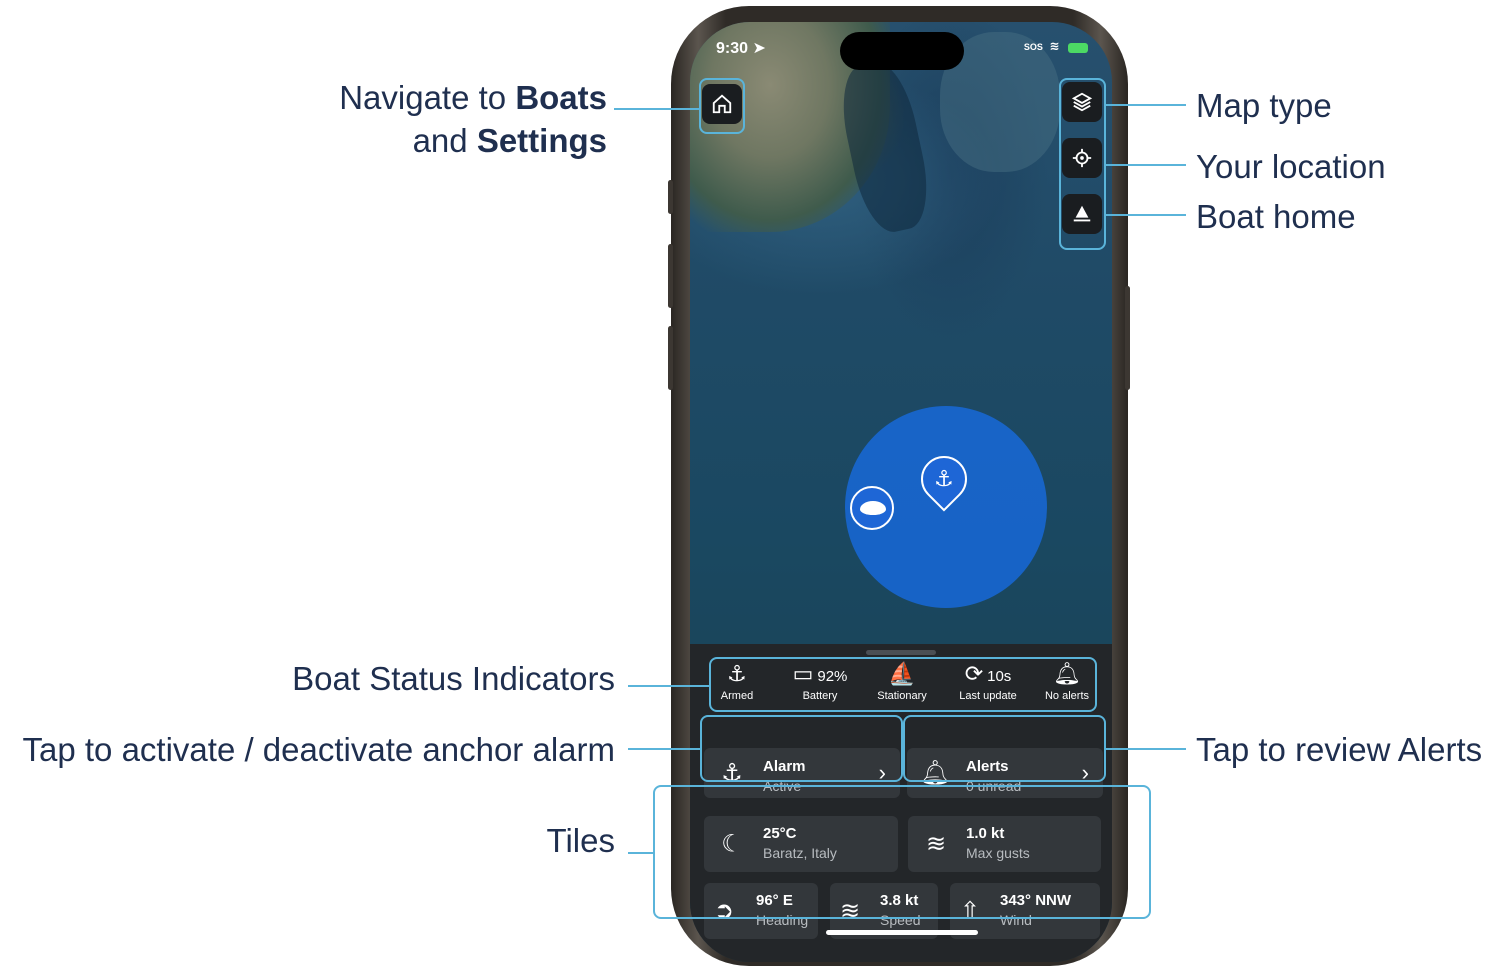 This screenshot has height=966, width=1499. I want to click on highlight-map-buttons, so click(1082, 164).